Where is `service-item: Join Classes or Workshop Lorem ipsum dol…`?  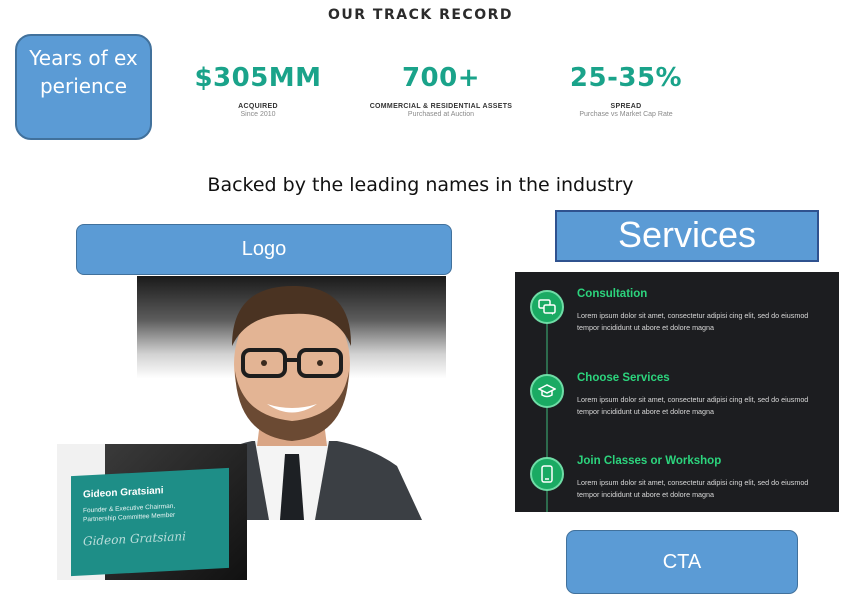 service-item: Join Classes or Workshop Lorem ipsum dol… is located at coordinates (677, 483).